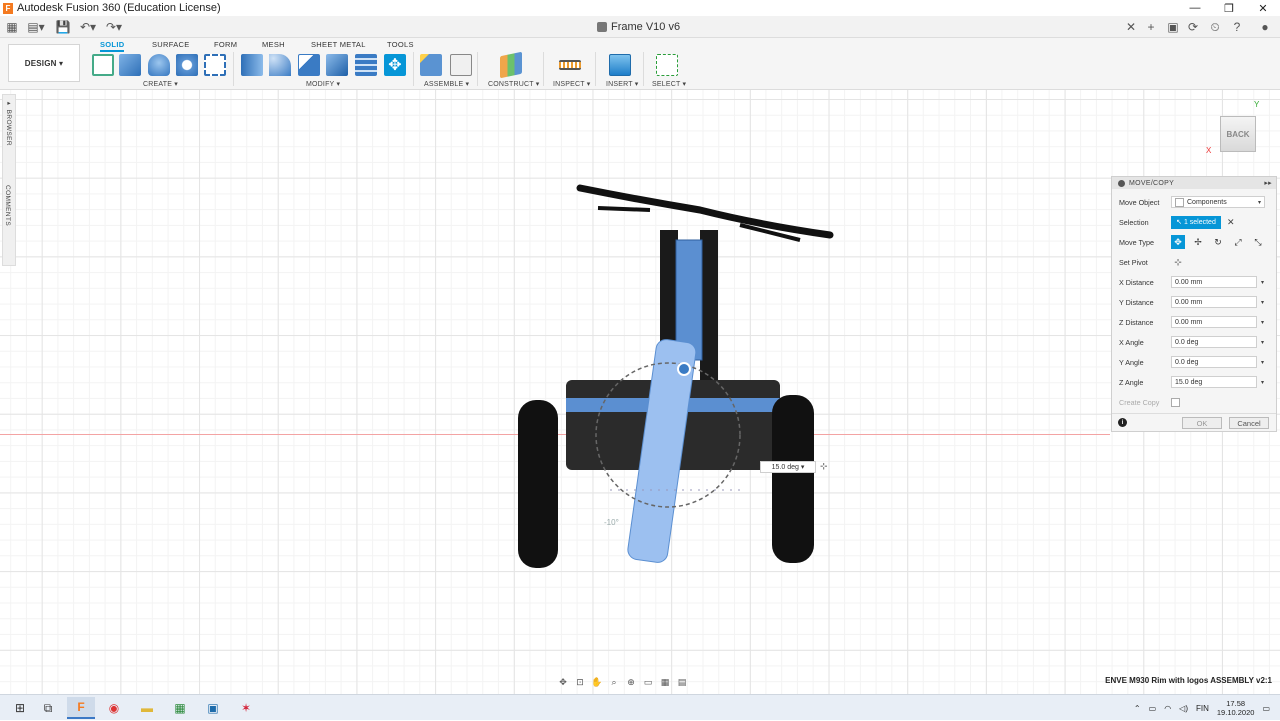 This screenshot has width=1280, height=721. I want to click on task-view-icon: ⧉, so click(48, 708).